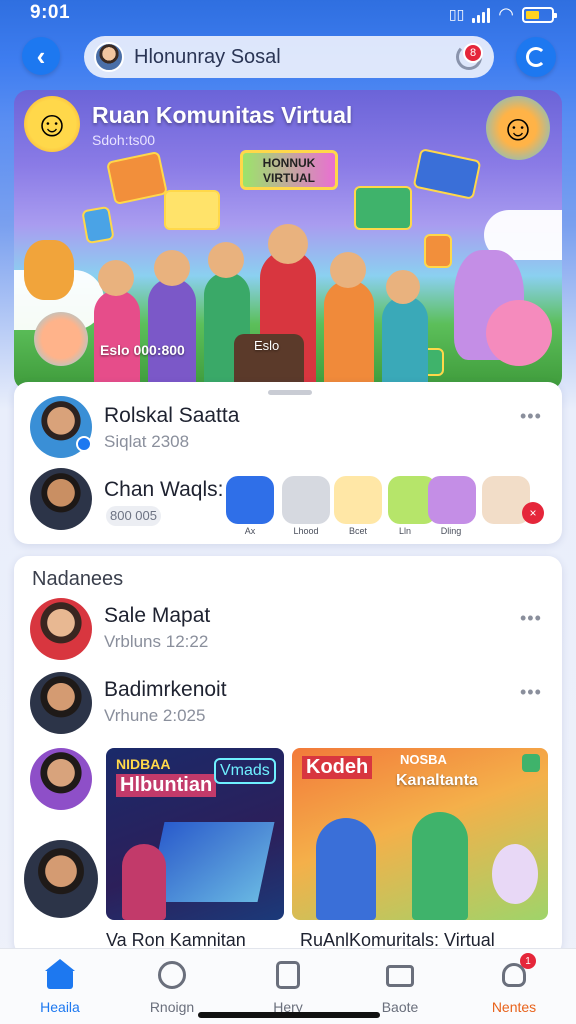 This screenshot has width=576, height=1024. What do you see at coordinates (400, 975) in the screenshot?
I see `inbox-icon` at bounding box center [400, 975].